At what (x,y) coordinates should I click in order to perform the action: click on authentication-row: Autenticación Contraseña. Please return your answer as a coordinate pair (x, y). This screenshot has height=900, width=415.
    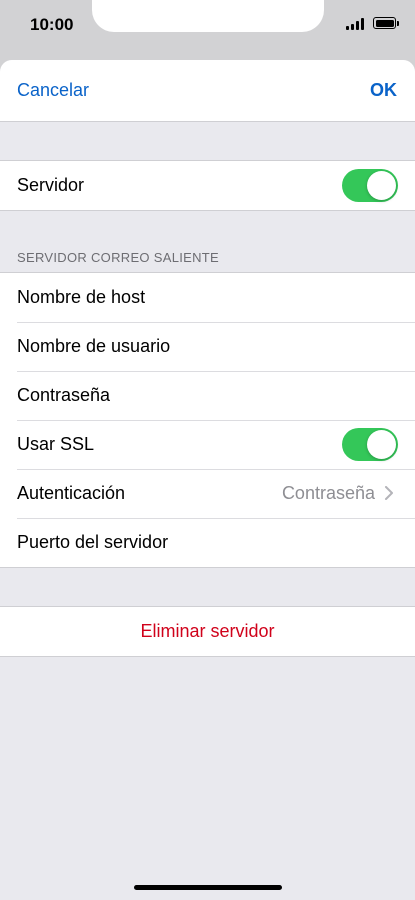
    Looking at the image, I should click on (207, 493).